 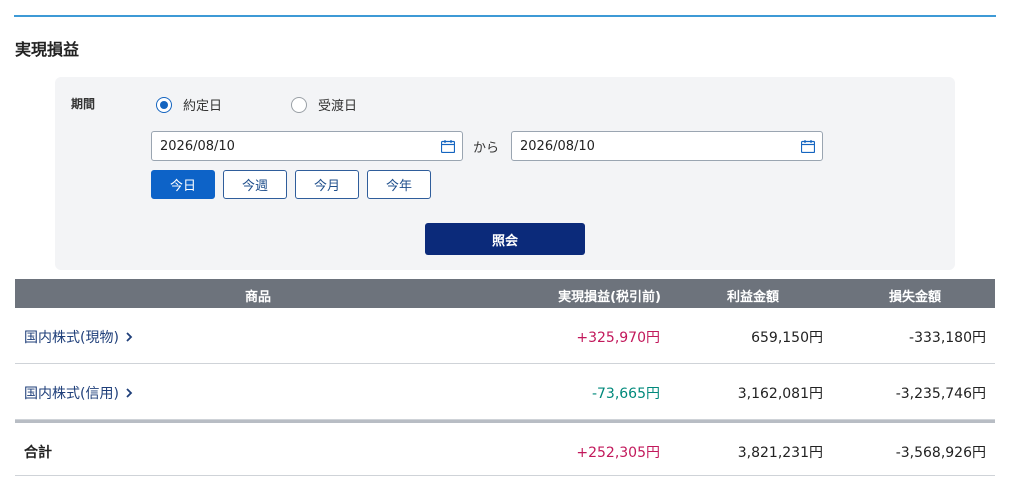 I want to click on radio-unchecked-indicator, so click(x=299, y=104).